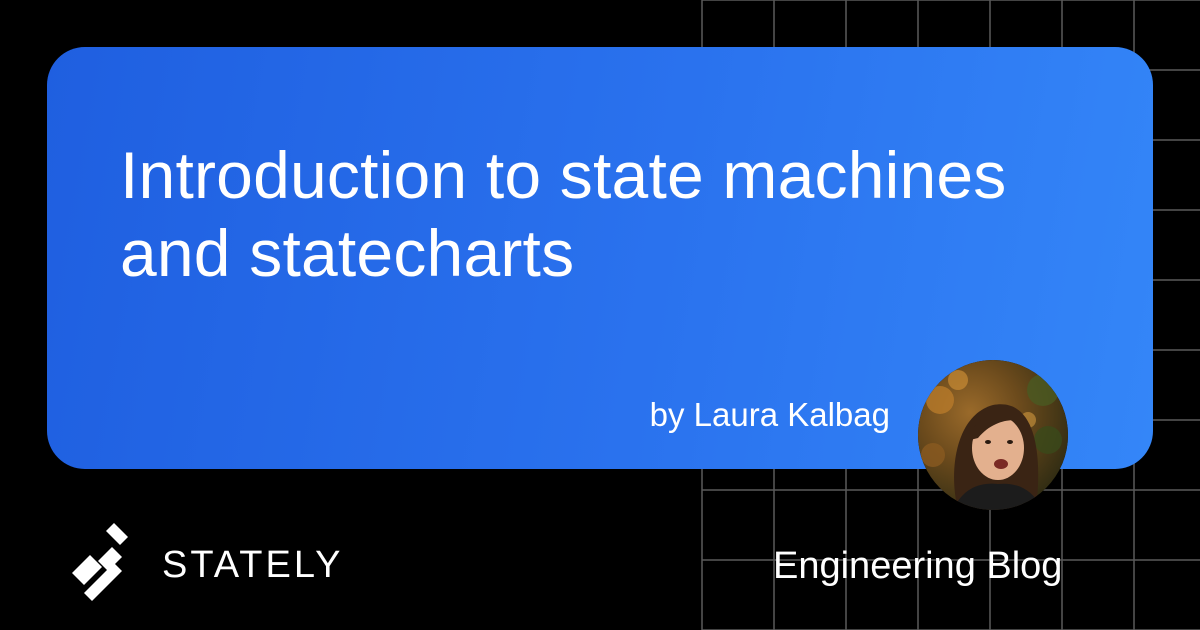 The image size is (1200, 630). What do you see at coordinates (769, 414) in the screenshot?
I see `author-byline: by Laura Kalbag` at bounding box center [769, 414].